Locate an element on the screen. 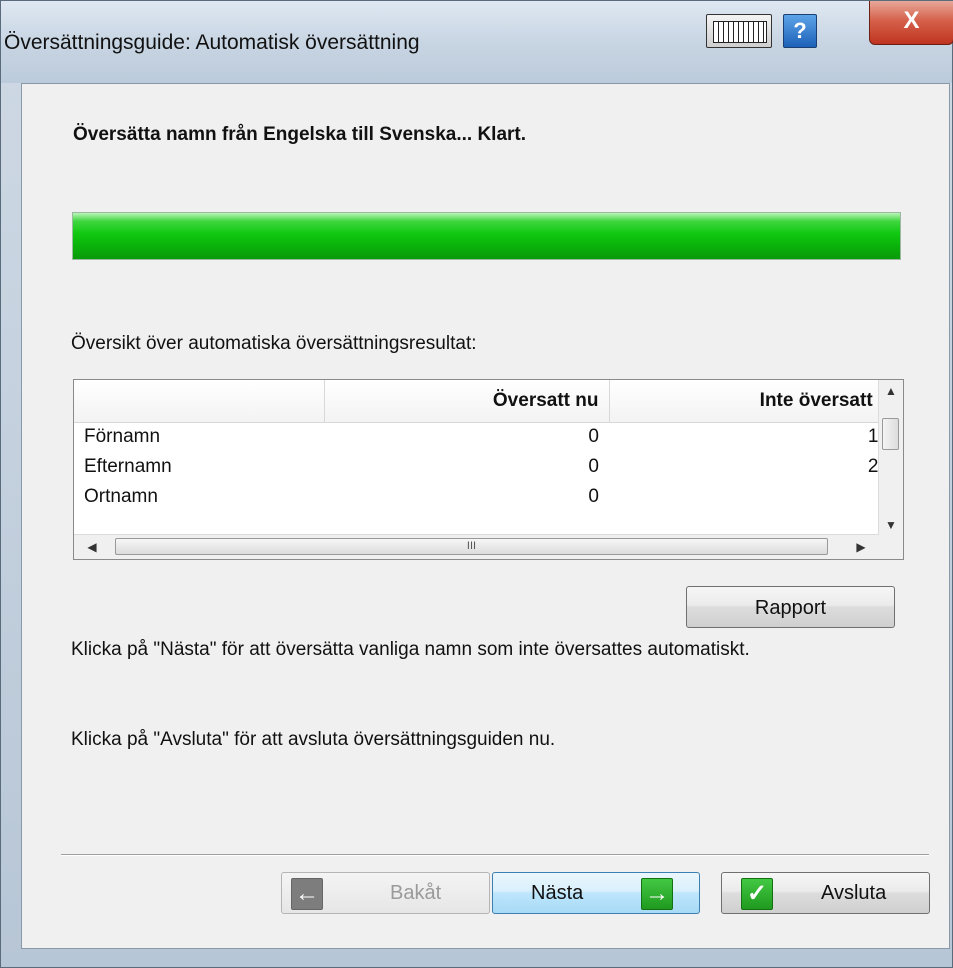  back-button: ← Bakåt is located at coordinates (385, 893).